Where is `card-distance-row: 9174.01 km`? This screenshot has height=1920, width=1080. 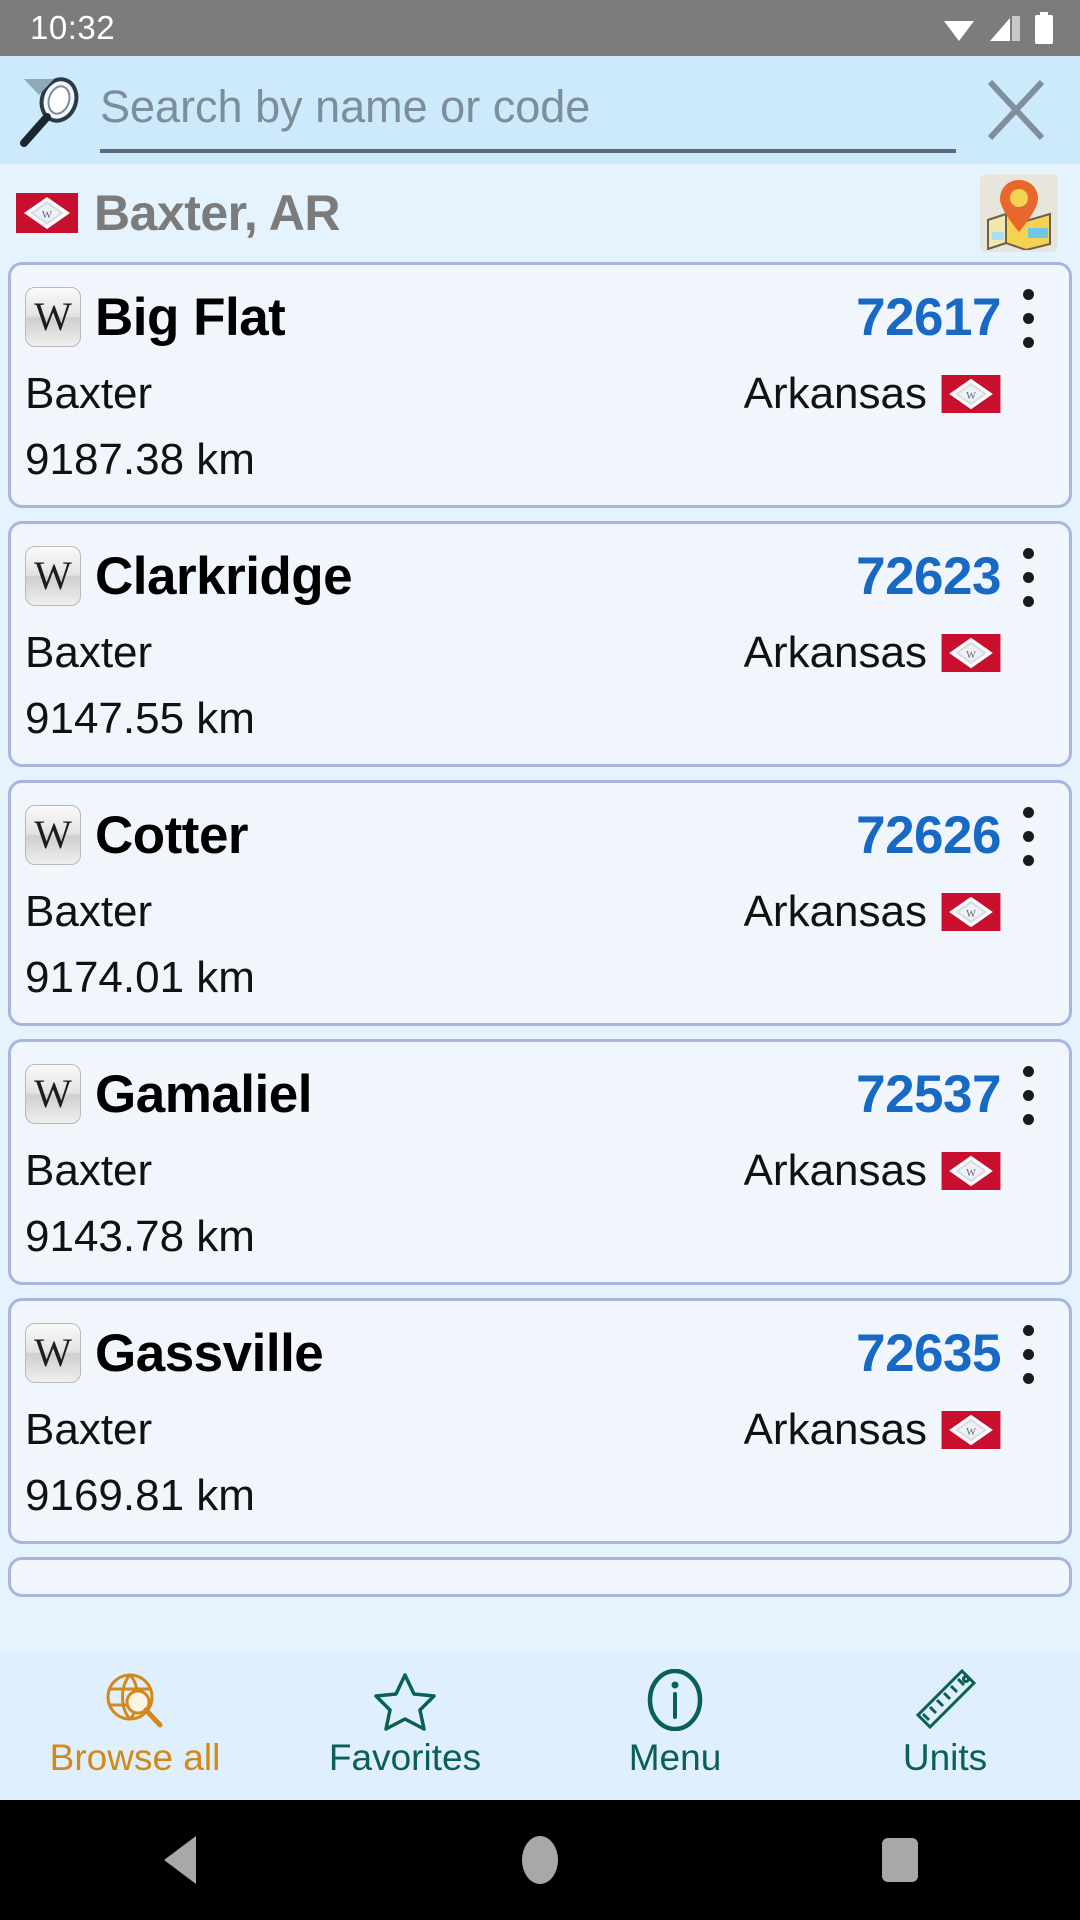
card-distance-row: 9174.01 km is located at coordinates (540, 978).